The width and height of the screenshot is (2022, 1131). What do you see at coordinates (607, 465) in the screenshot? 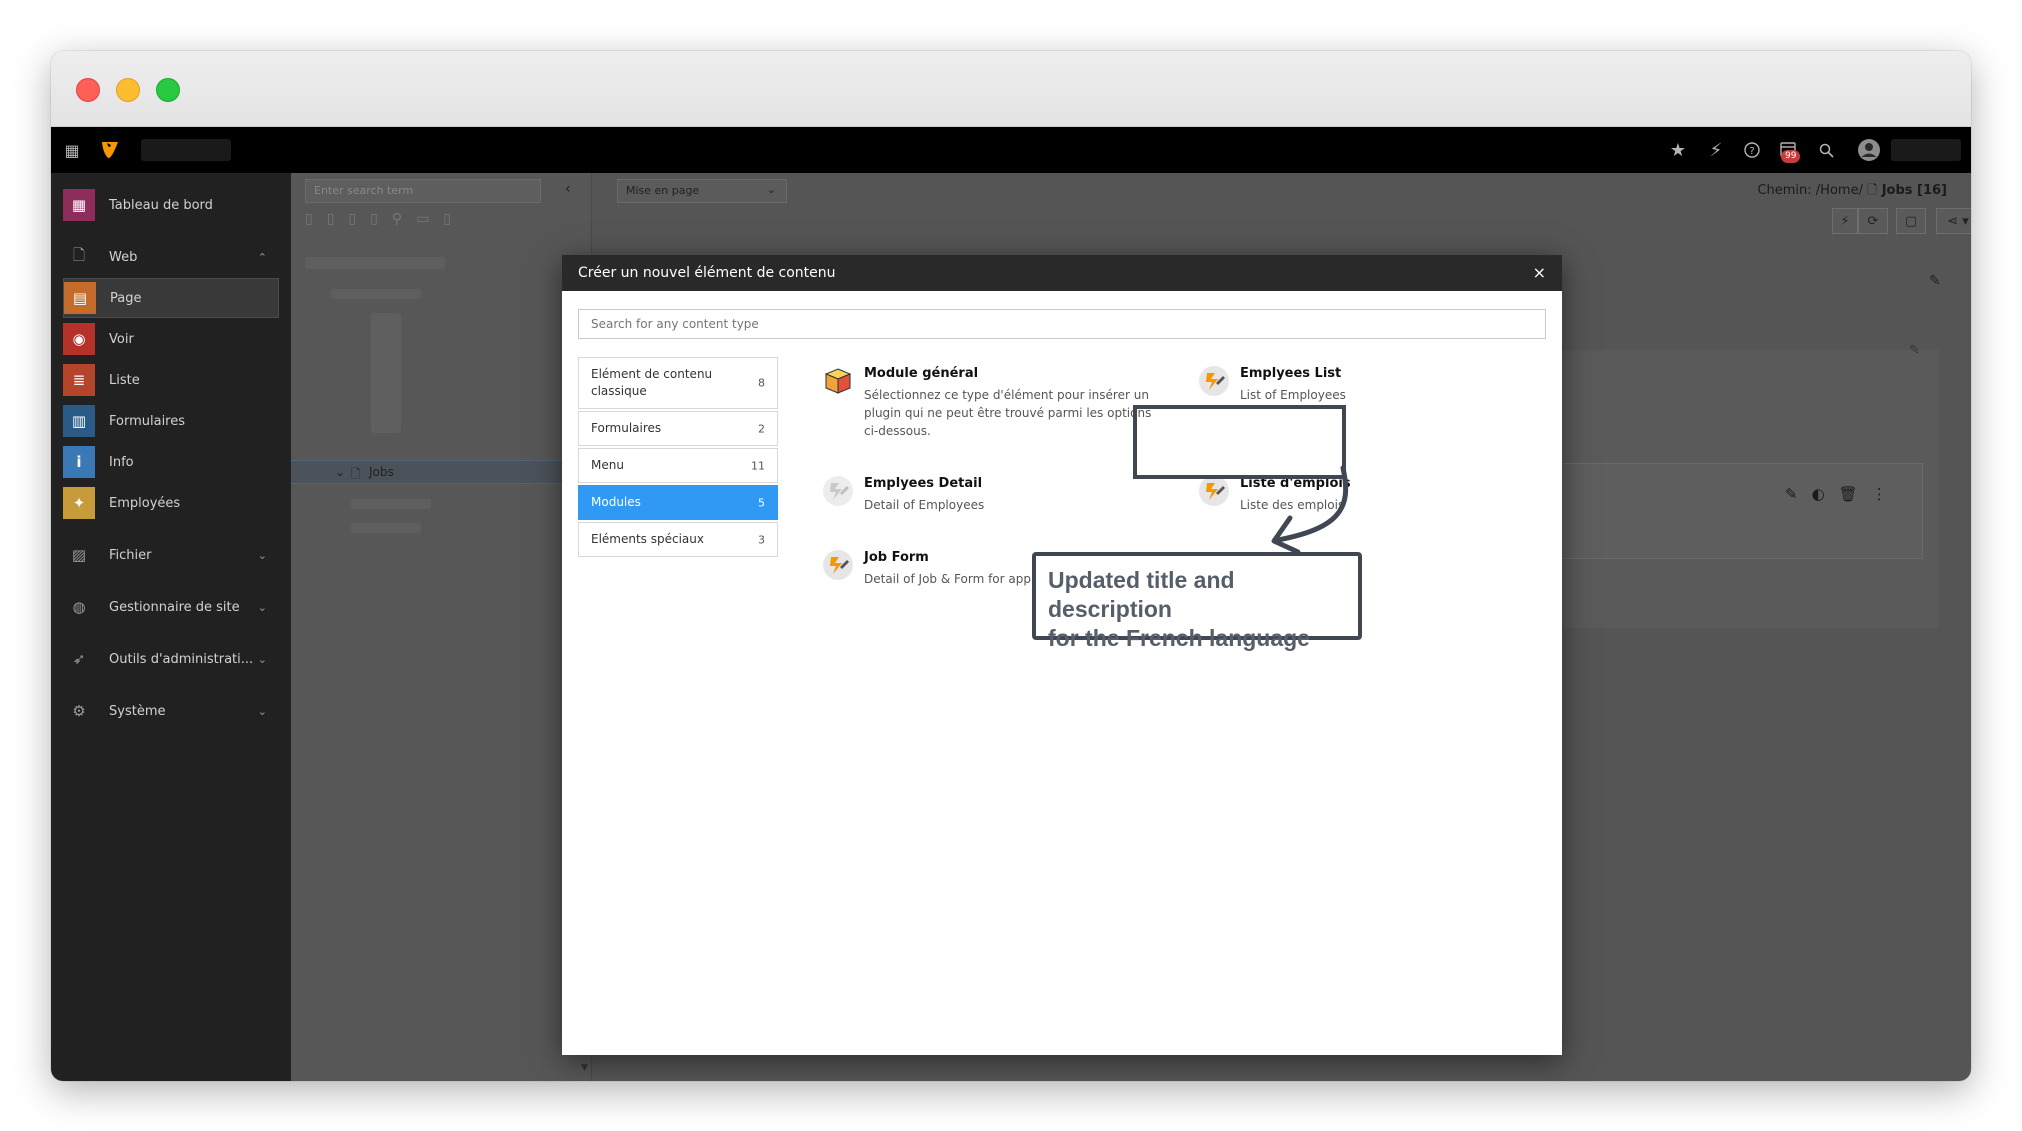
I see `tab-label: Menu` at bounding box center [607, 465].